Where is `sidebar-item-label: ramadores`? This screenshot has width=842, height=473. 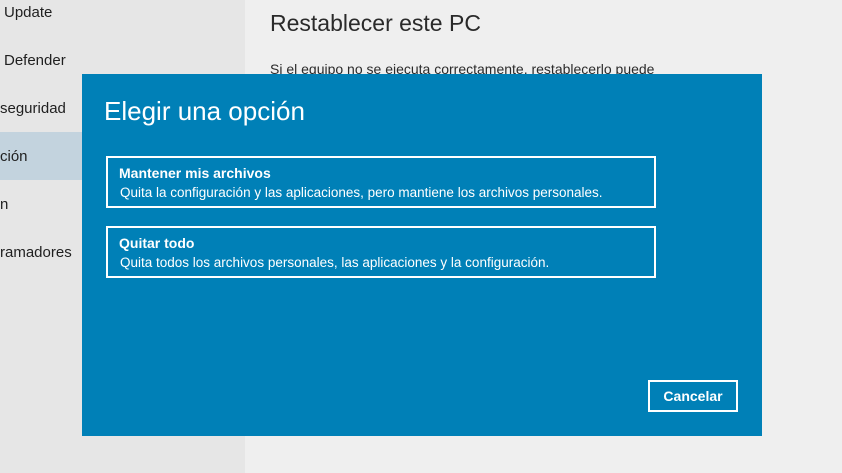
sidebar-item-label: ramadores is located at coordinates (36, 252).